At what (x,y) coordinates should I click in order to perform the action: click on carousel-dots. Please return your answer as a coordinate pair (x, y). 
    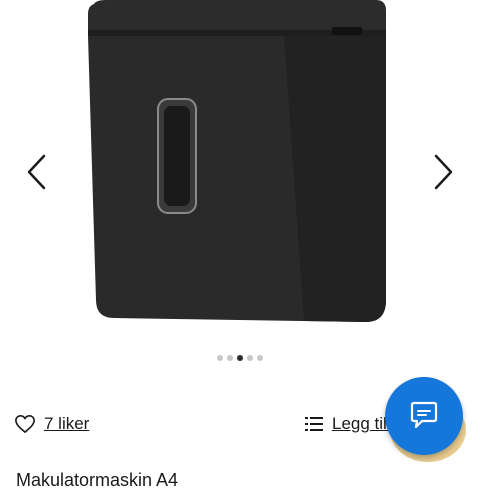
    Looking at the image, I should click on (240, 358).